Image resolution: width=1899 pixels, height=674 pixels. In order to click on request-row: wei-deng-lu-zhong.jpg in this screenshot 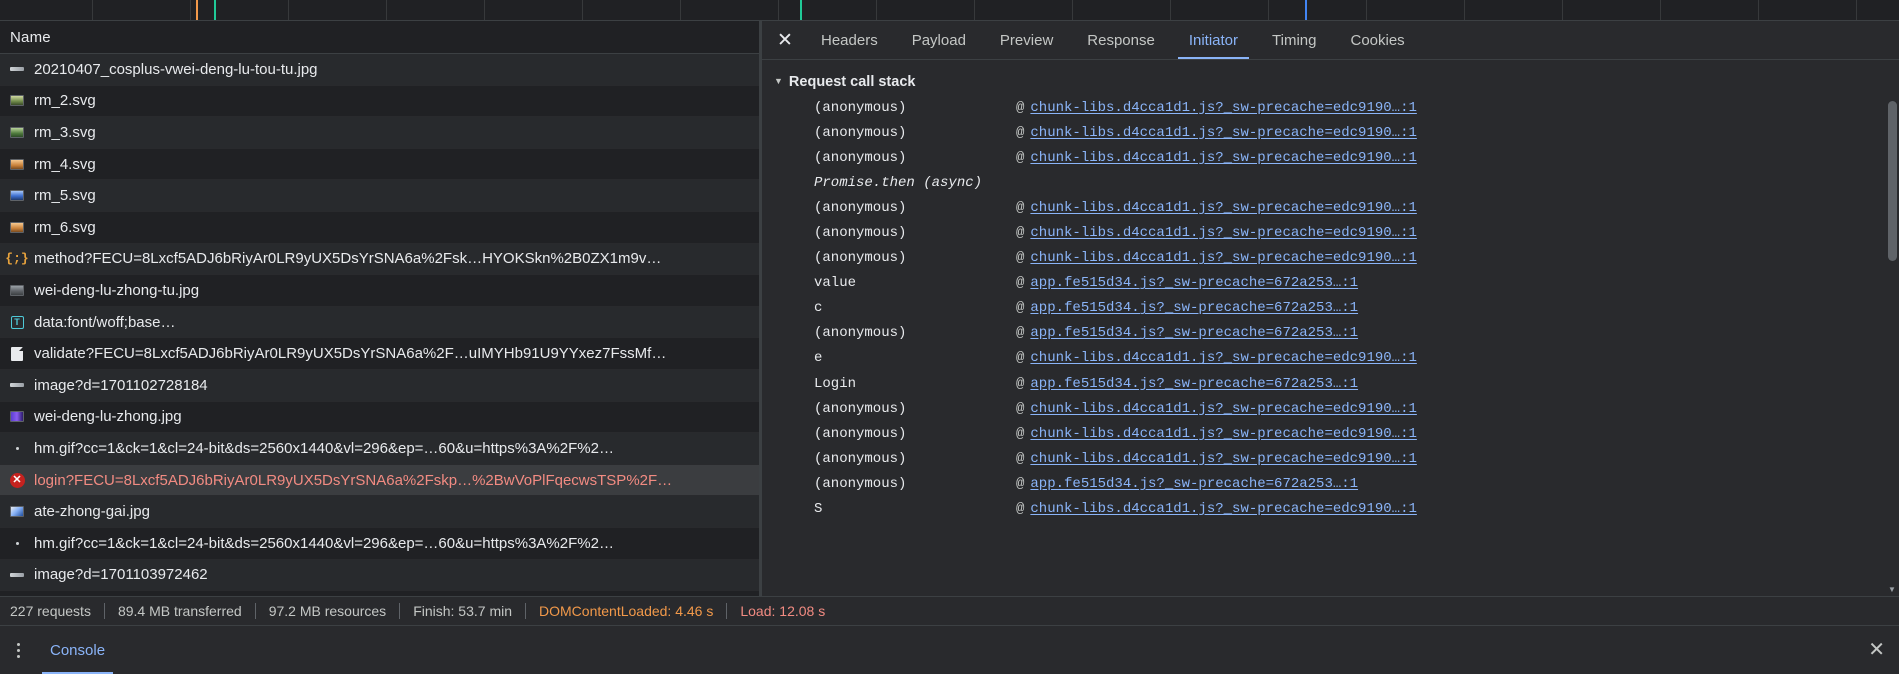, I will do `click(380, 417)`.